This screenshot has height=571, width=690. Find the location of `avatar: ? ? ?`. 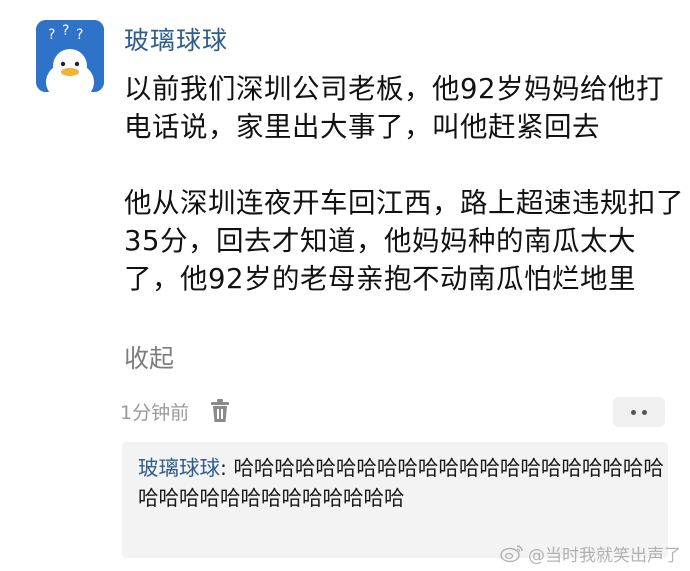

avatar: ? ? ? is located at coordinates (70, 56).